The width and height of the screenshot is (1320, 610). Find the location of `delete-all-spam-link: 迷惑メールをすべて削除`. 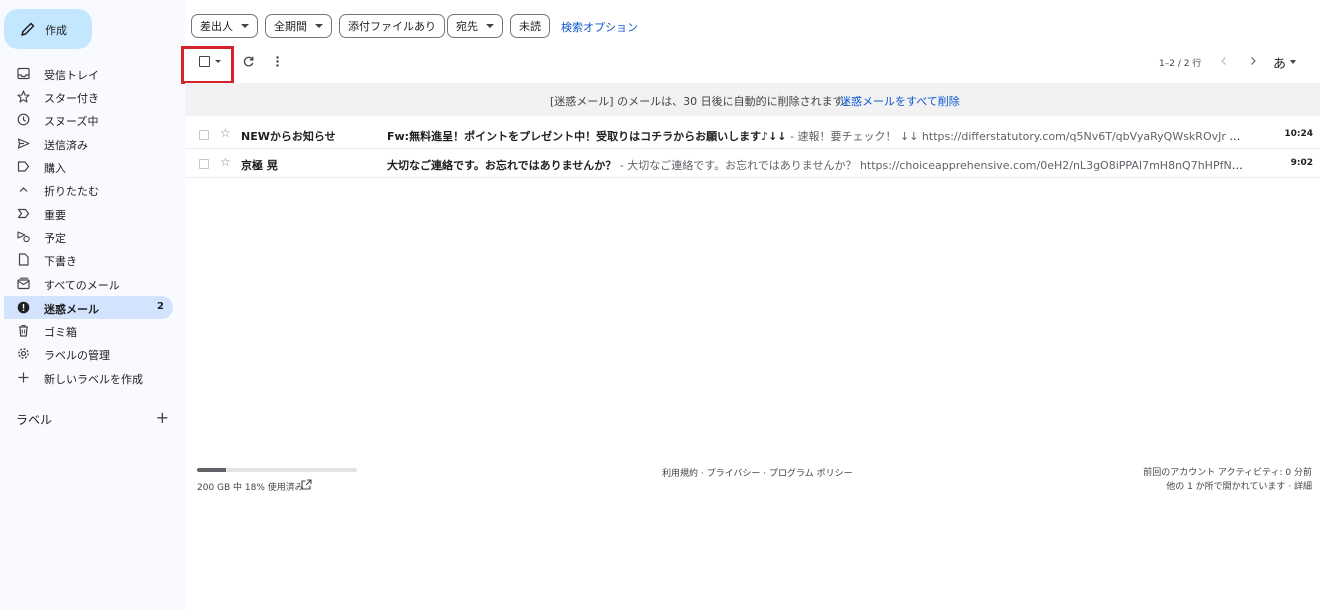

delete-all-spam-link: 迷惑メールをすべて削除 is located at coordinates (900, 101).